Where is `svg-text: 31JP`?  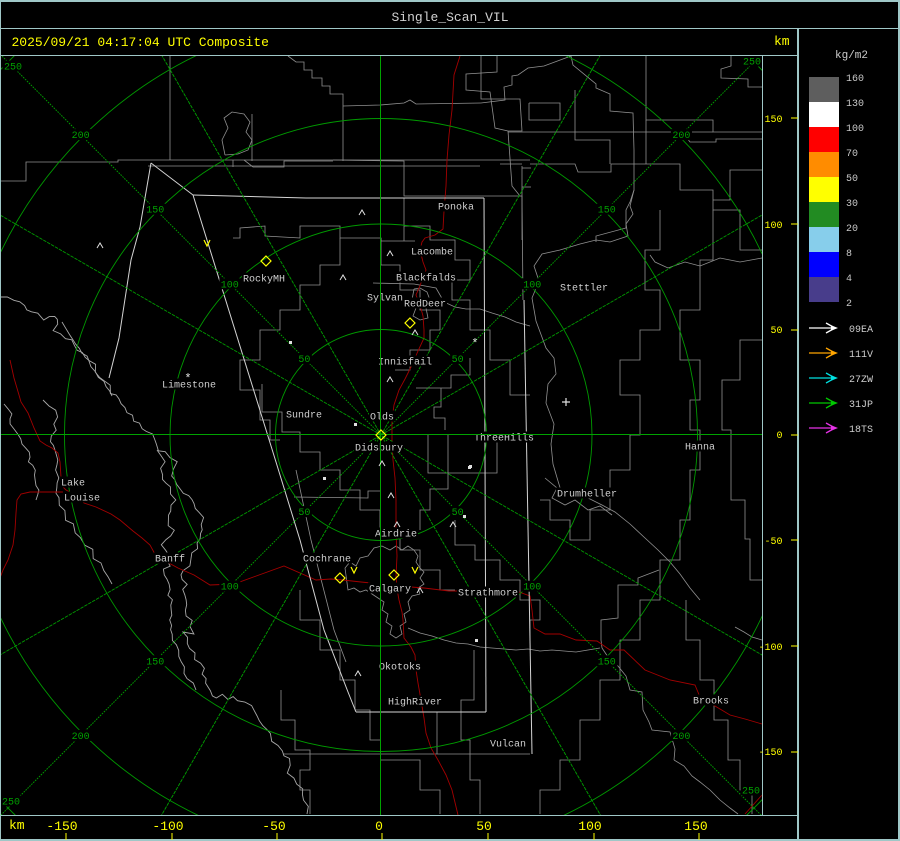 svg-text: 31JP is located at coordinates (861, 405).